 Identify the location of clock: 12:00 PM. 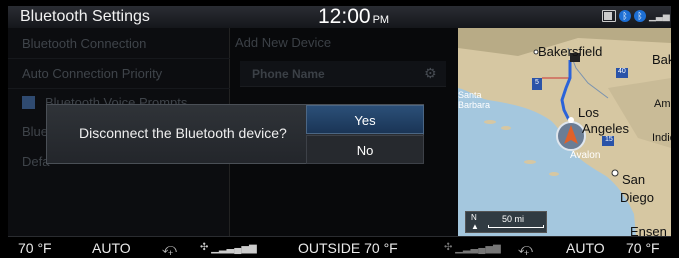
(353, 17).